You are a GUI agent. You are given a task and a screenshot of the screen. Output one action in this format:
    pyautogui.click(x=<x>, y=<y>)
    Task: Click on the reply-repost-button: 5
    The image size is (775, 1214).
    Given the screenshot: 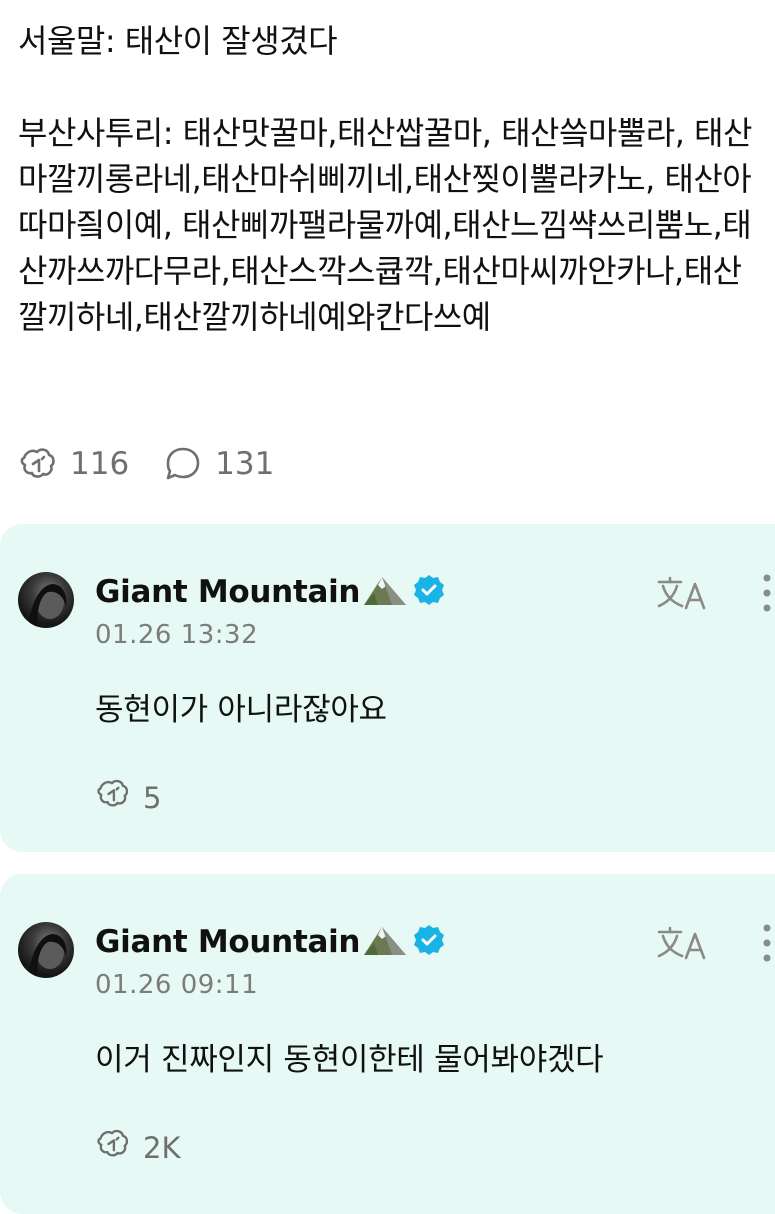 What is the action you would take?
    pyautogui.click(x=128, y=797)
    